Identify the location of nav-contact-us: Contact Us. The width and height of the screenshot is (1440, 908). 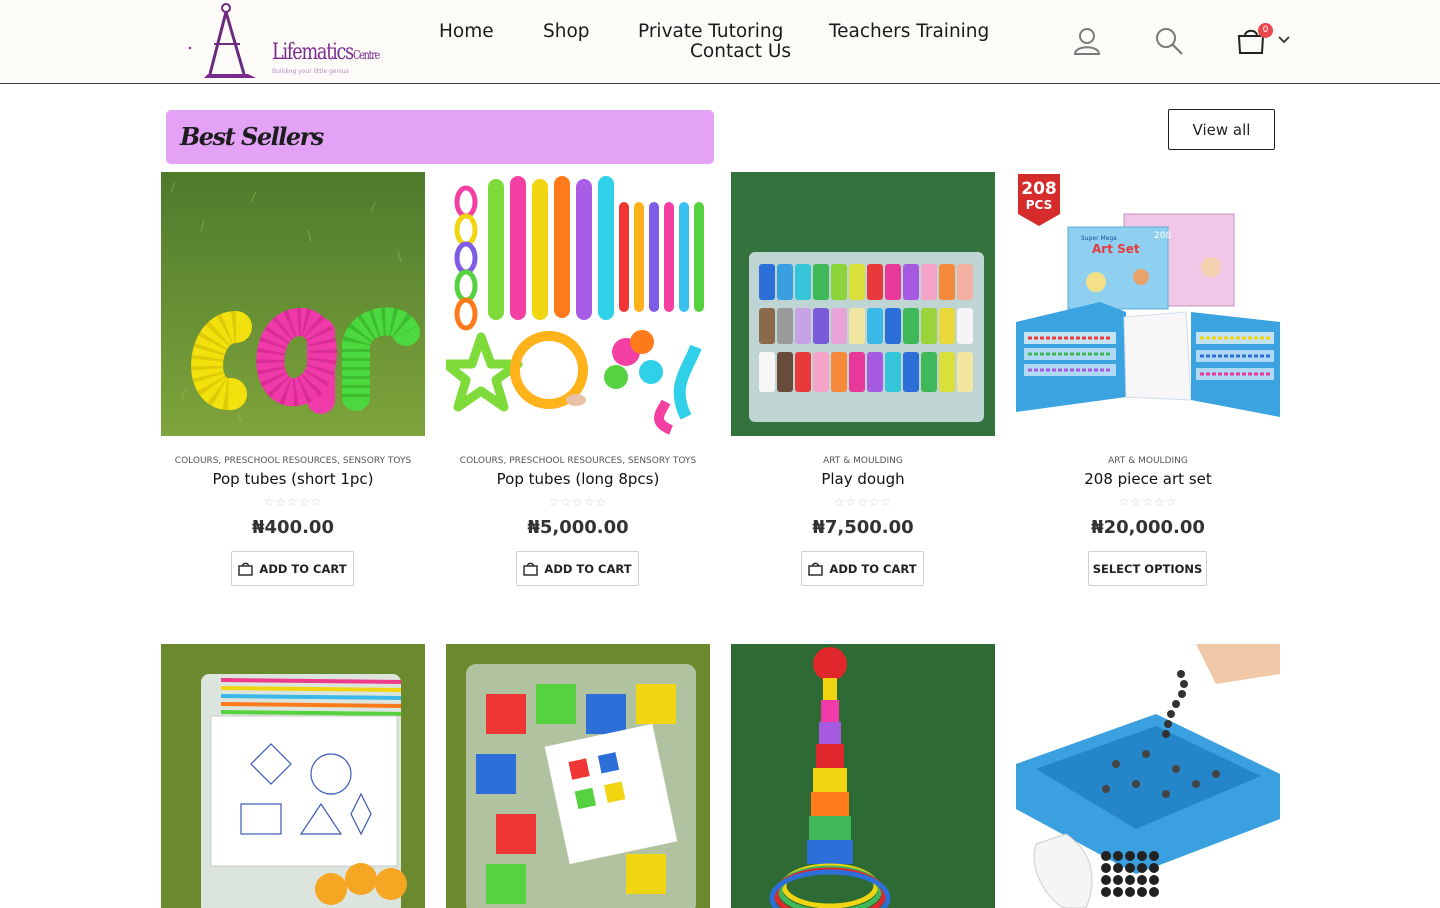
(740, 51).